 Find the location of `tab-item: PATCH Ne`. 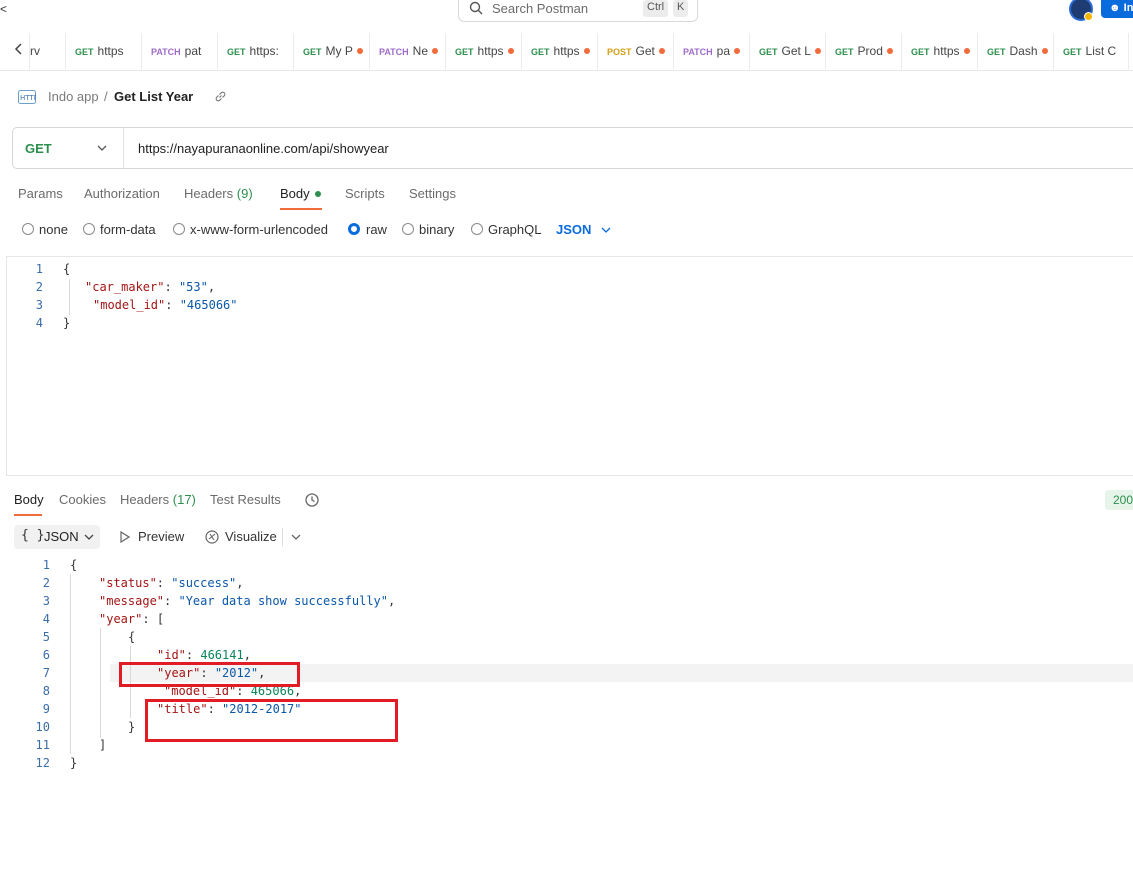

tab-item: PATCH Ne is located at coordinates (407, 52).